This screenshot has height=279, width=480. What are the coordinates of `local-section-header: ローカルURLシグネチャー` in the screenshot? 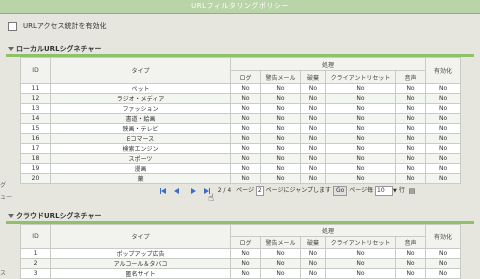 It's located at (54, 49).